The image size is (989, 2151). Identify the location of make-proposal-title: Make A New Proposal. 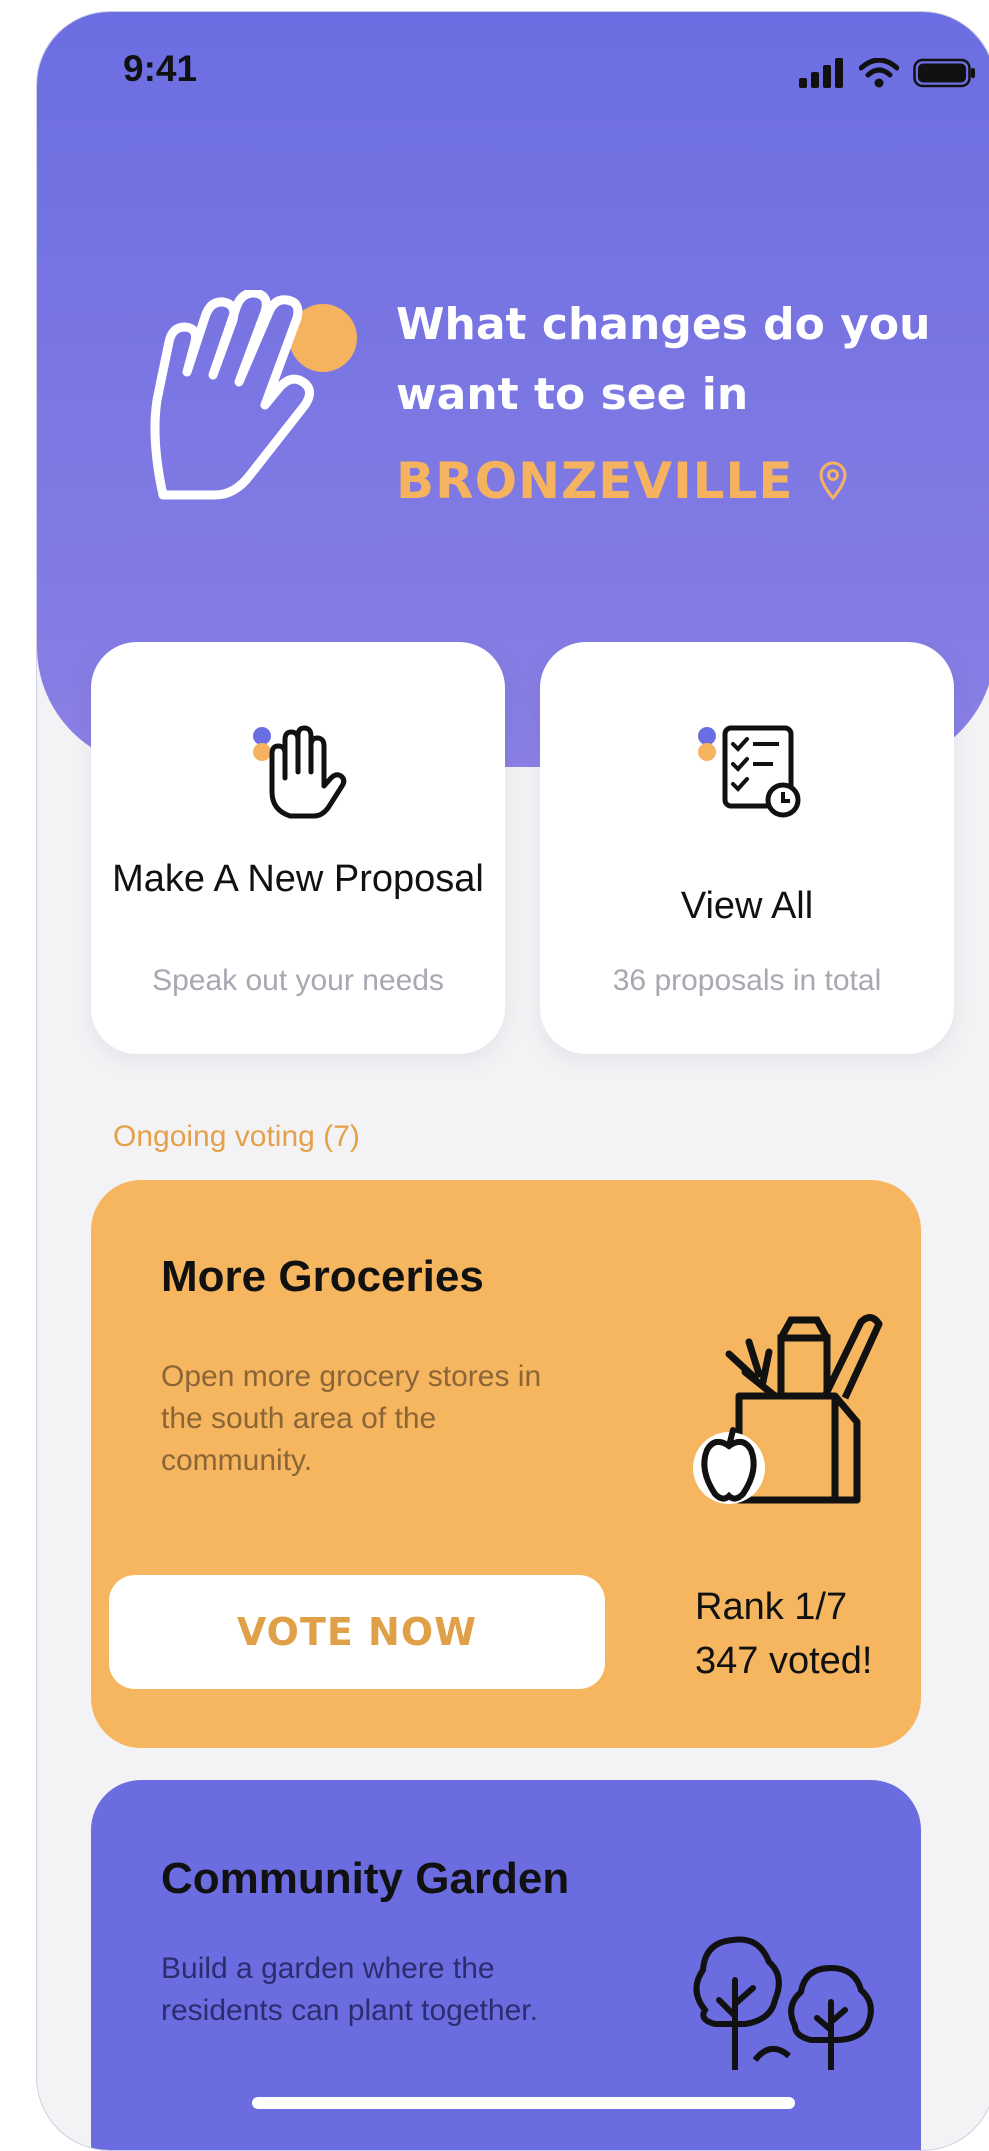
(298, 879).